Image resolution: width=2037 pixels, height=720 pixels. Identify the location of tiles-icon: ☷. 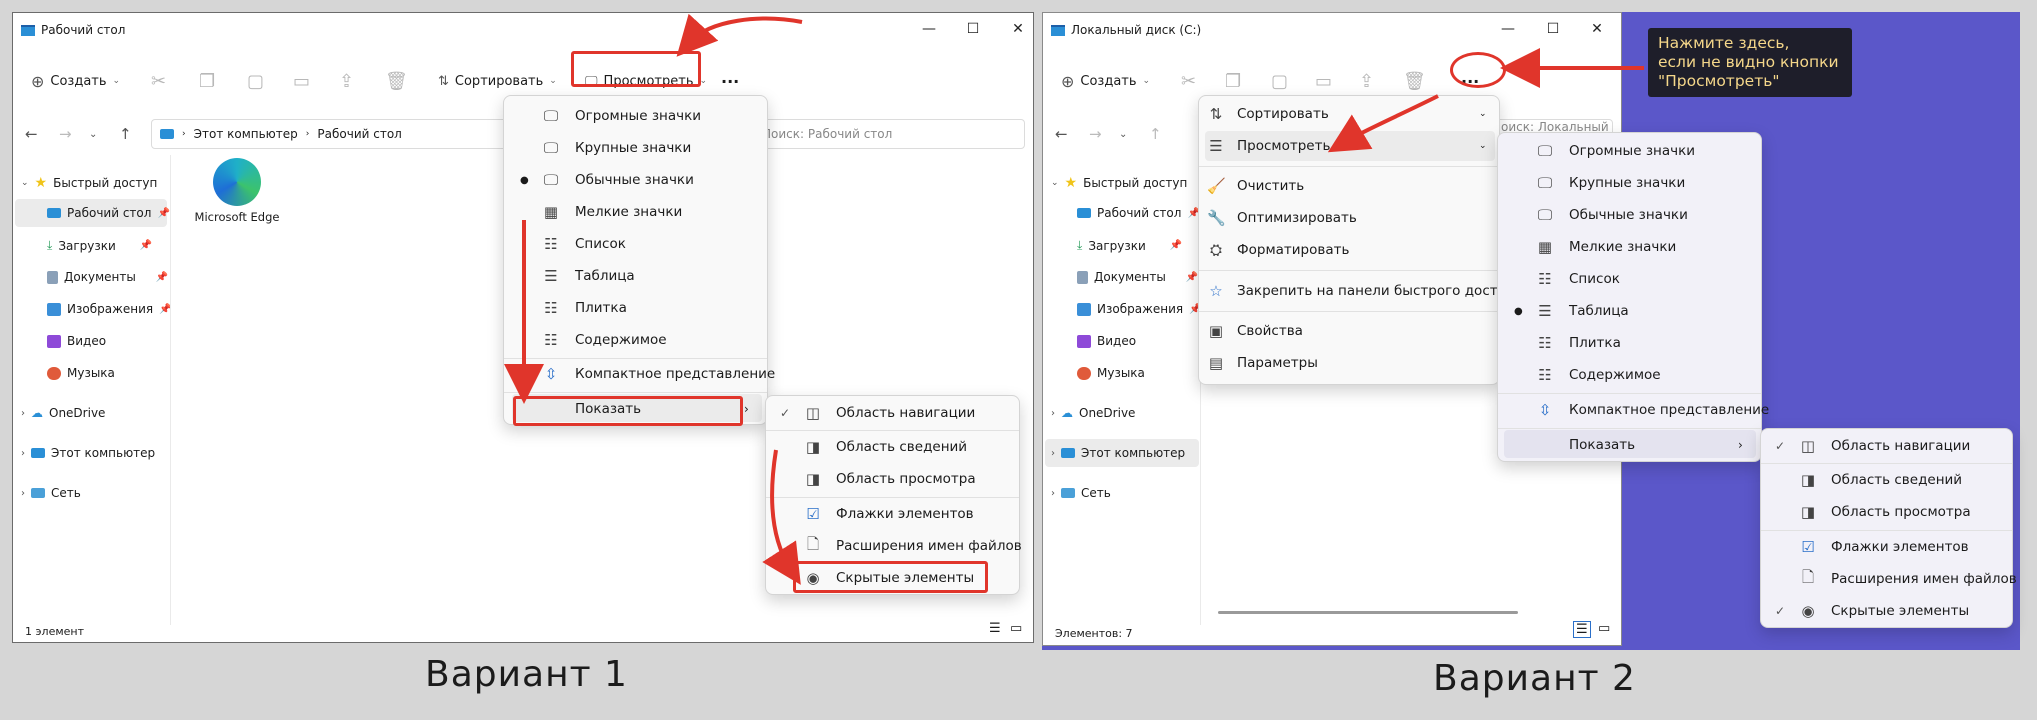
(1545, 343).